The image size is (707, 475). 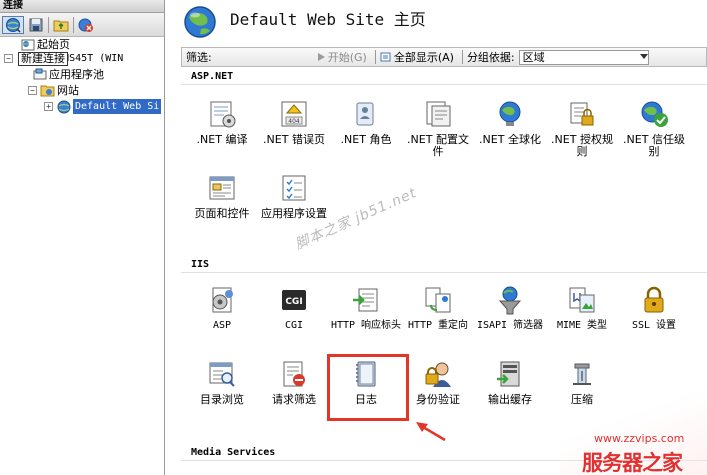 I want to click on net-profile-icon, so click(x=438, y=114).